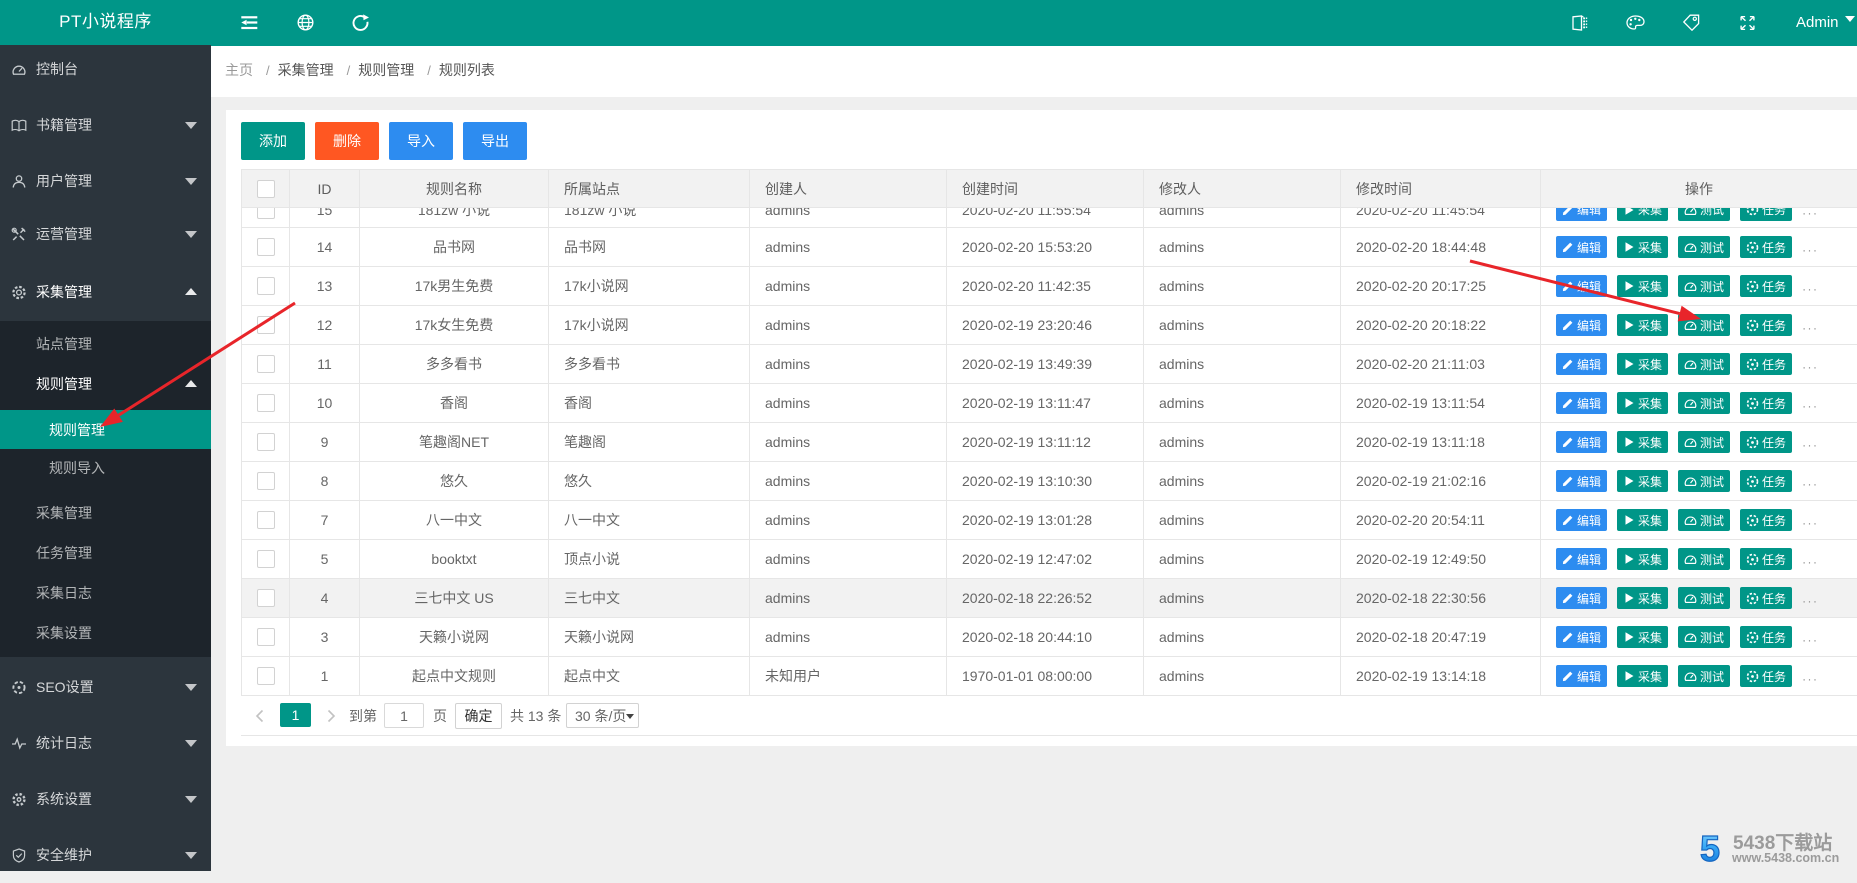  Describe the element at coordinates (1785, 858) in the screenshot. I see `svg-text: www.5438.com.cn` at that location.